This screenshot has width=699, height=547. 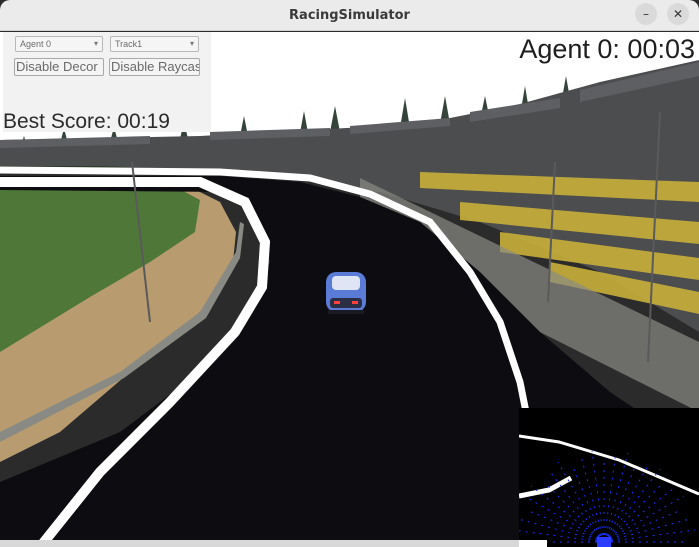 I want to click on close-button: ✕, so click(x=678, y=14).